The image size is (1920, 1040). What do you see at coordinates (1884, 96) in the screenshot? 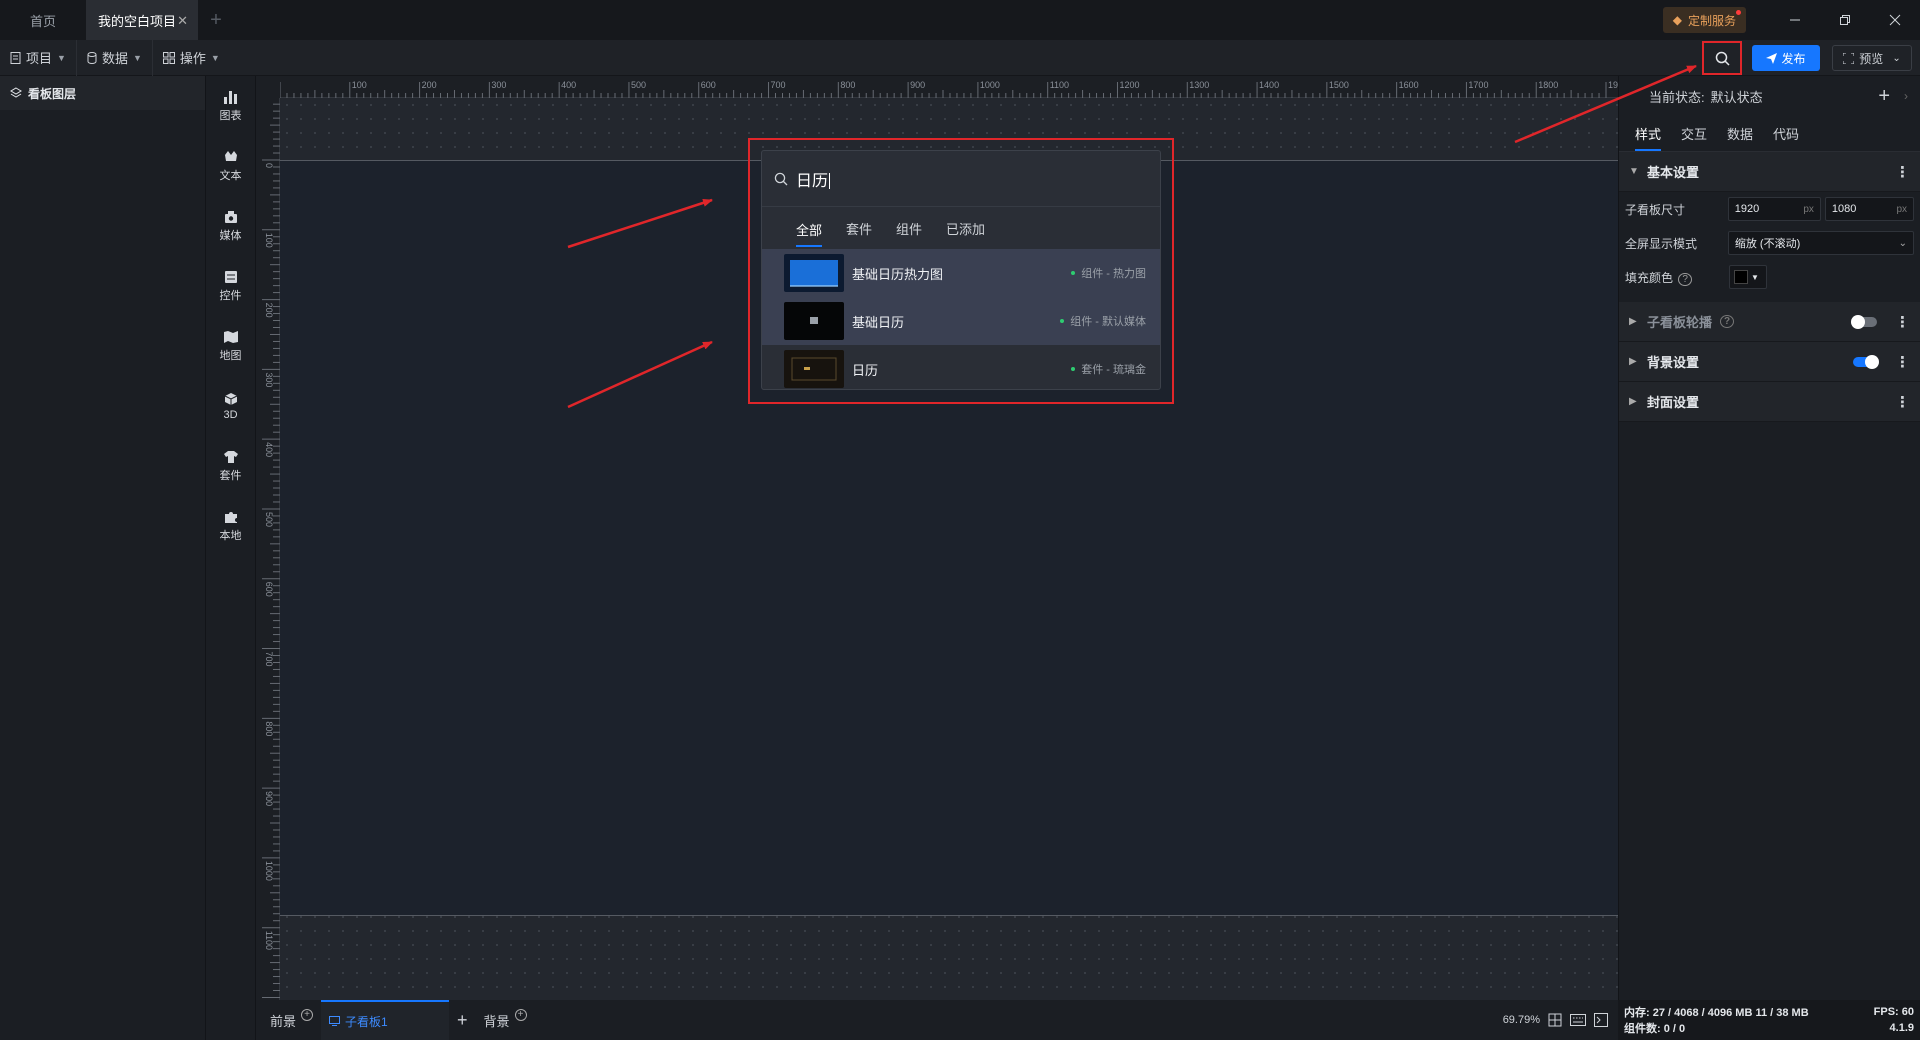
I see `add-state-icon: +` at bounding box center [1884, 96].